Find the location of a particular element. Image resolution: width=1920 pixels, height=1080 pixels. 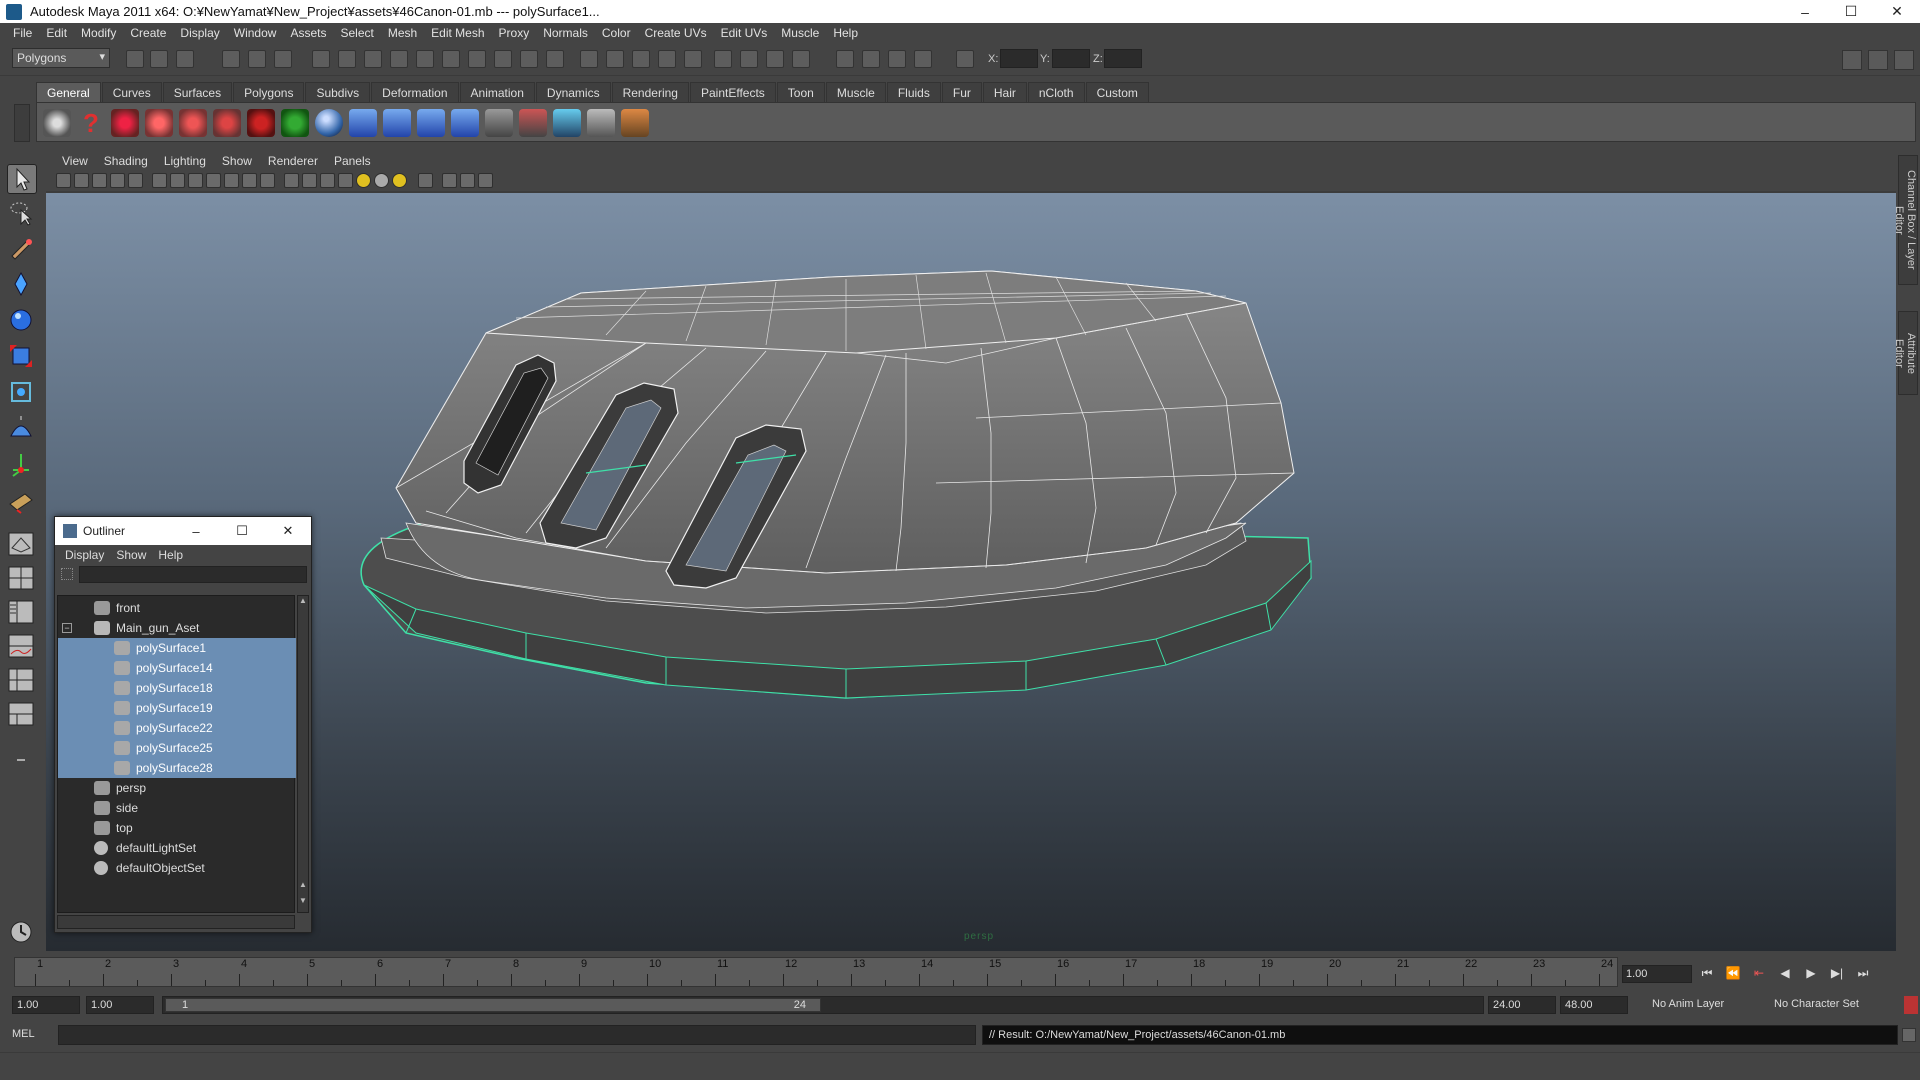

outliner-row: polySurface28 is located at coordinates (177, 768).